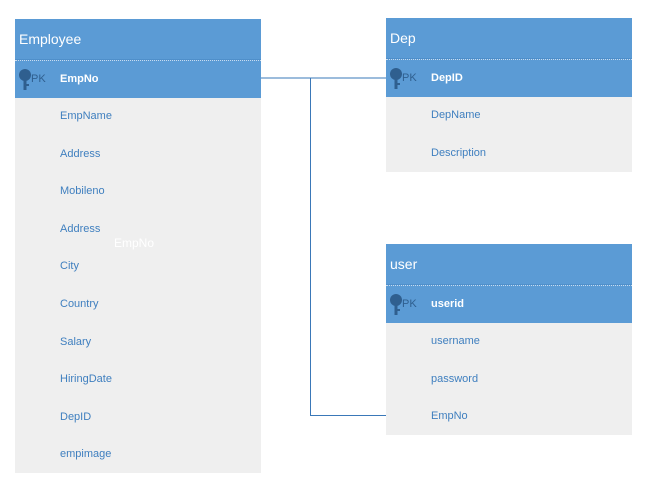  I want to click on pk-row: PK EmpNo, so click(138, 79).